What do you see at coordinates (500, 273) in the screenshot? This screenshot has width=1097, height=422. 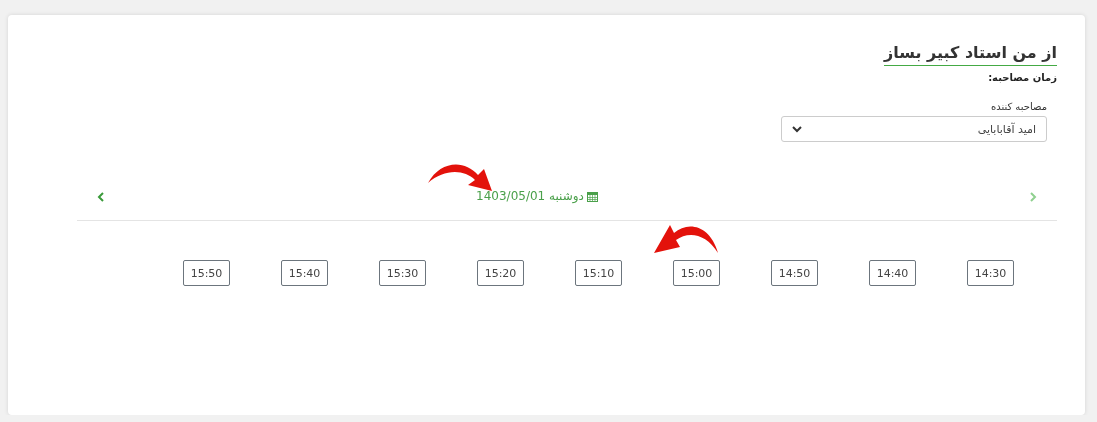 I see `time-slot-button: 15:20` at bounding box center [500, 273].